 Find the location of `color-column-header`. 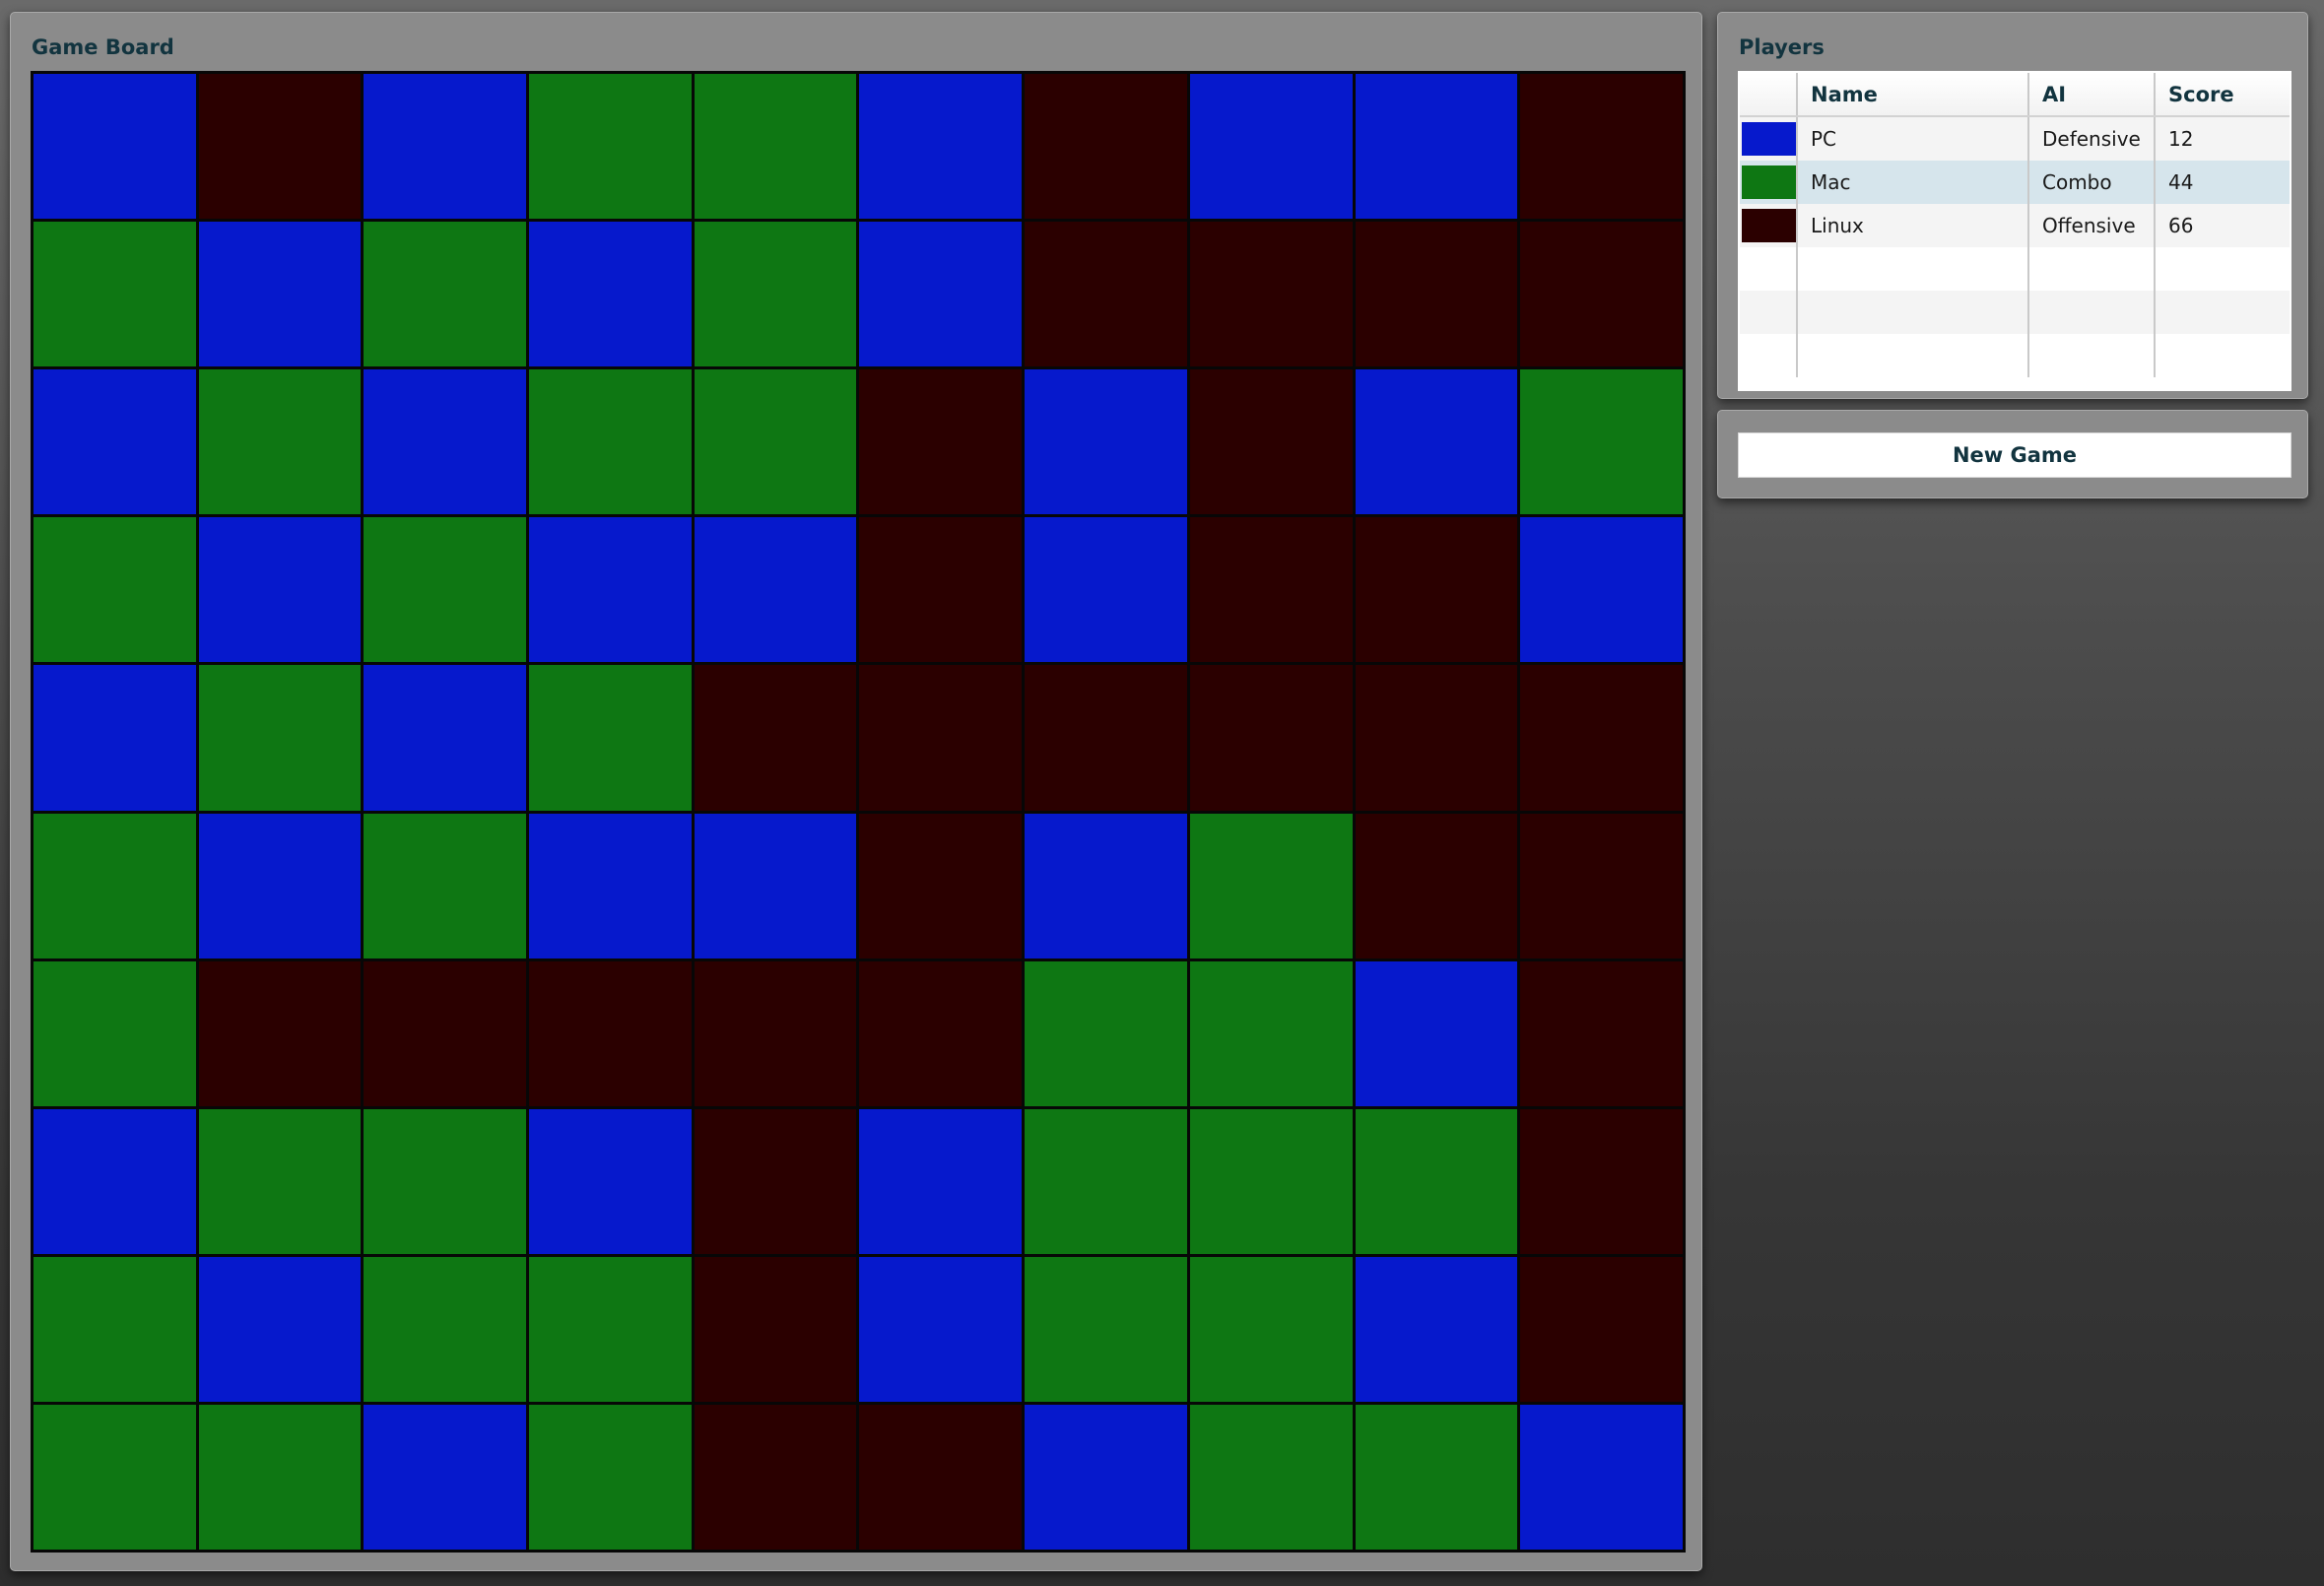

color-column-header is located at coordinates (1769, 95).